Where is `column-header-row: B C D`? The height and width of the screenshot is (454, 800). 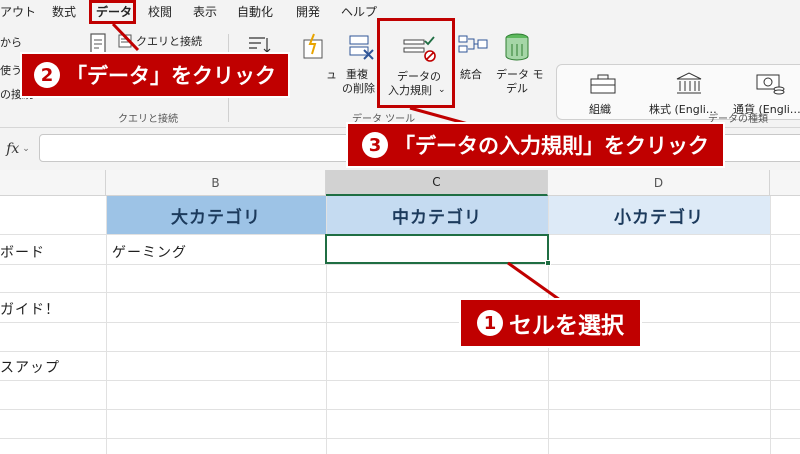 column-header-row: B C D is located at coordinates (400, 183).